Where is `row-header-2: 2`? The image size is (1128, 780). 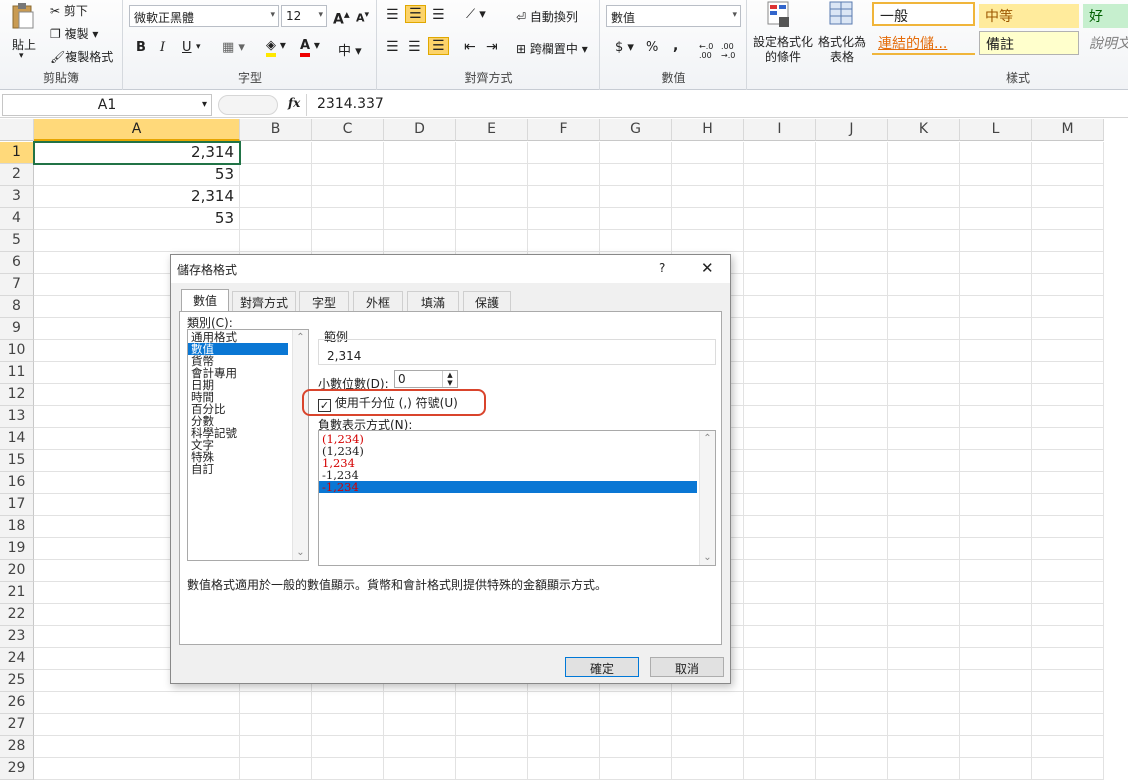
row-header-2: 2 is located at coordinates (17, 175).